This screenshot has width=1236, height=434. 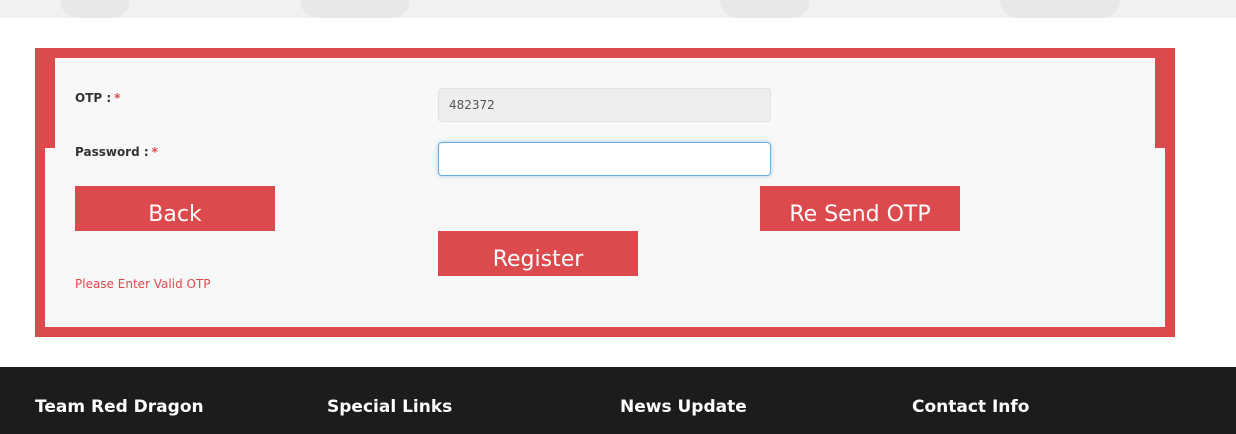 I want to click on password-label: Password : *, so click(x=116, y=152).